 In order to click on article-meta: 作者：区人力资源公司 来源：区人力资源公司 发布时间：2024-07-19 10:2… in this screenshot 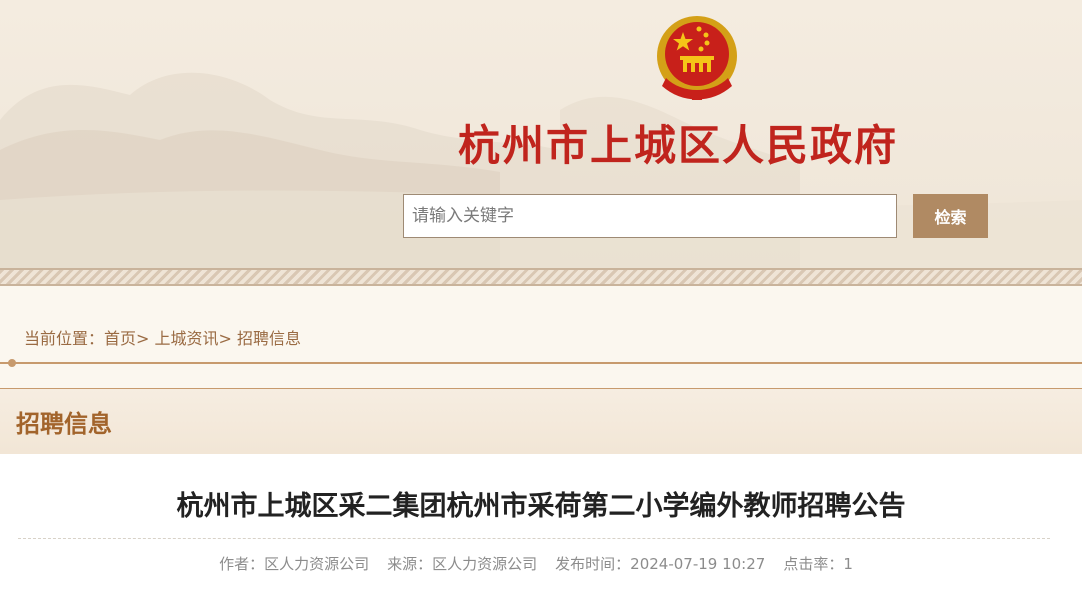, I will do `click(536, 563)`.